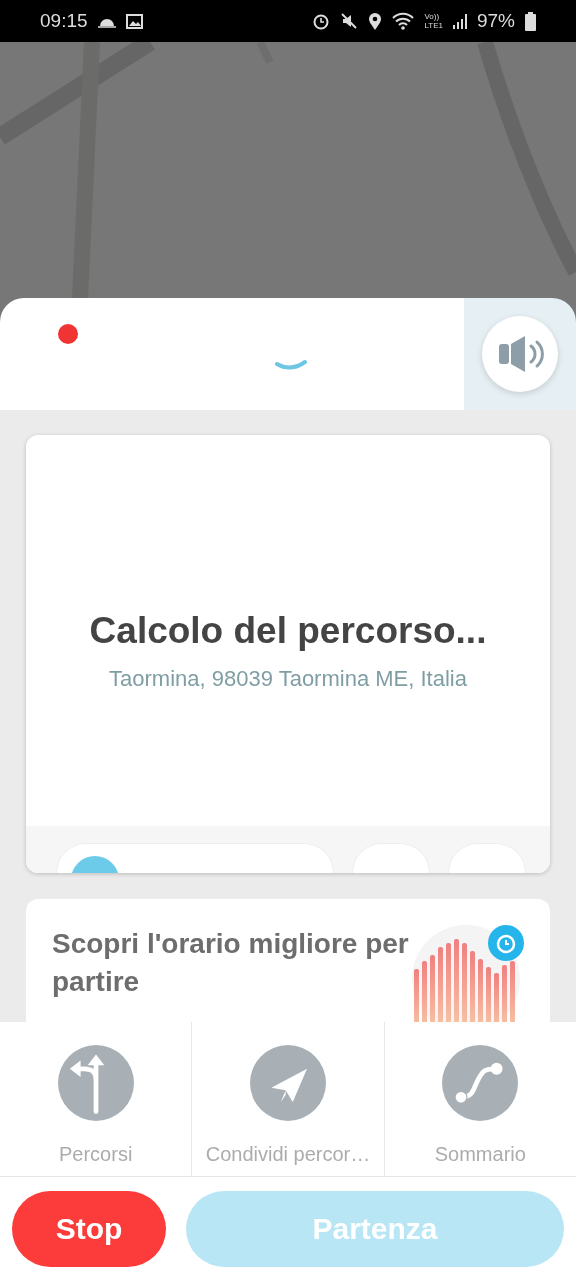 This screenshot has height=1280, width=576. I want to click on paper-plane-icon, so click(288, 1083).